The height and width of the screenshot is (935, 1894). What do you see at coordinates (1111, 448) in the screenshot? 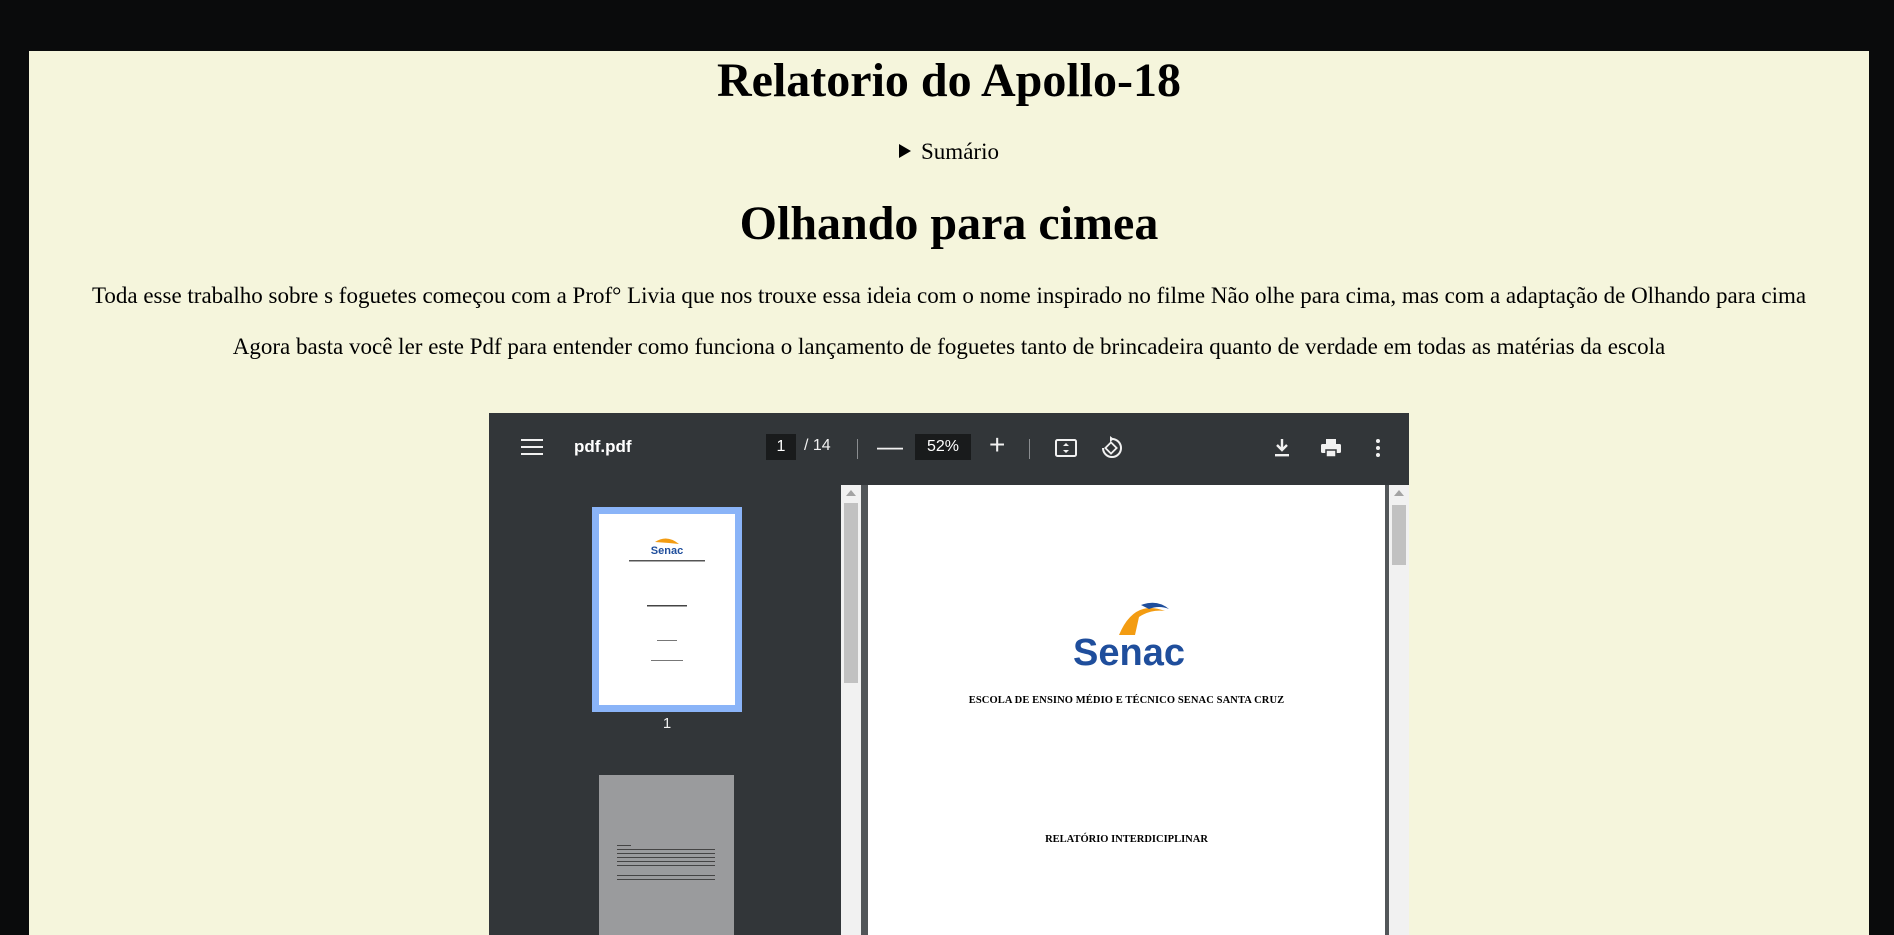
I see `rotate-icon` at bounding box center [1111, 448].